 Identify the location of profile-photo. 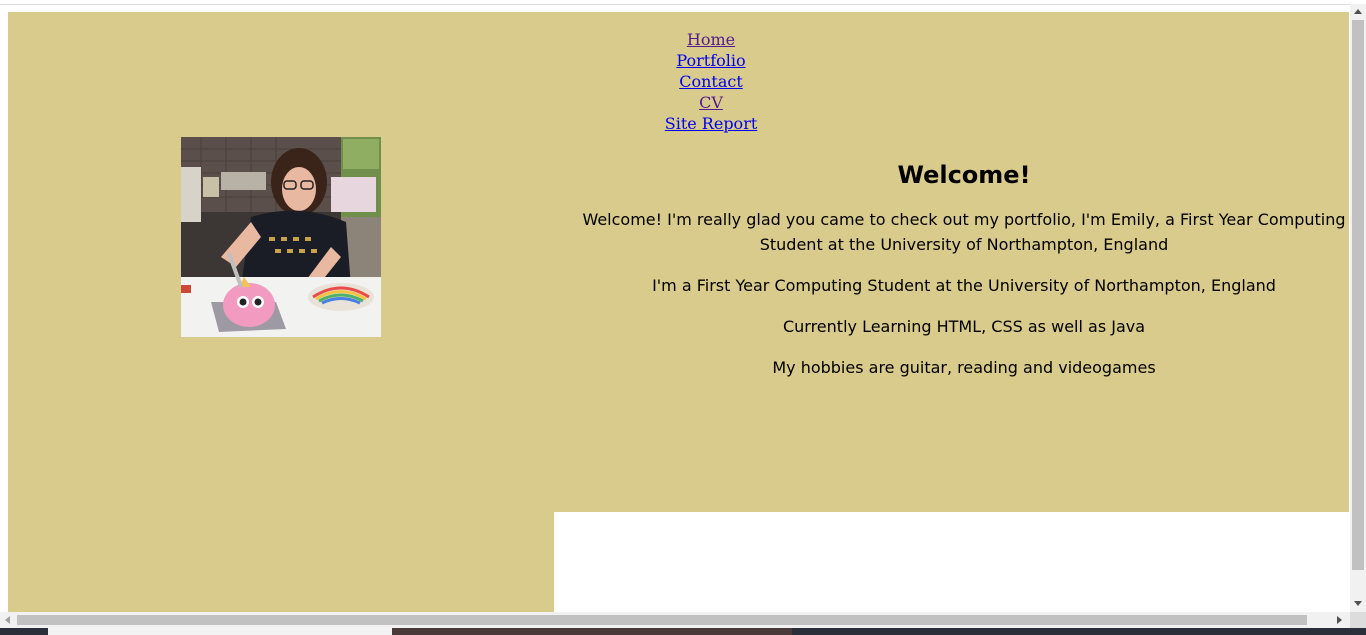
(281, 237).